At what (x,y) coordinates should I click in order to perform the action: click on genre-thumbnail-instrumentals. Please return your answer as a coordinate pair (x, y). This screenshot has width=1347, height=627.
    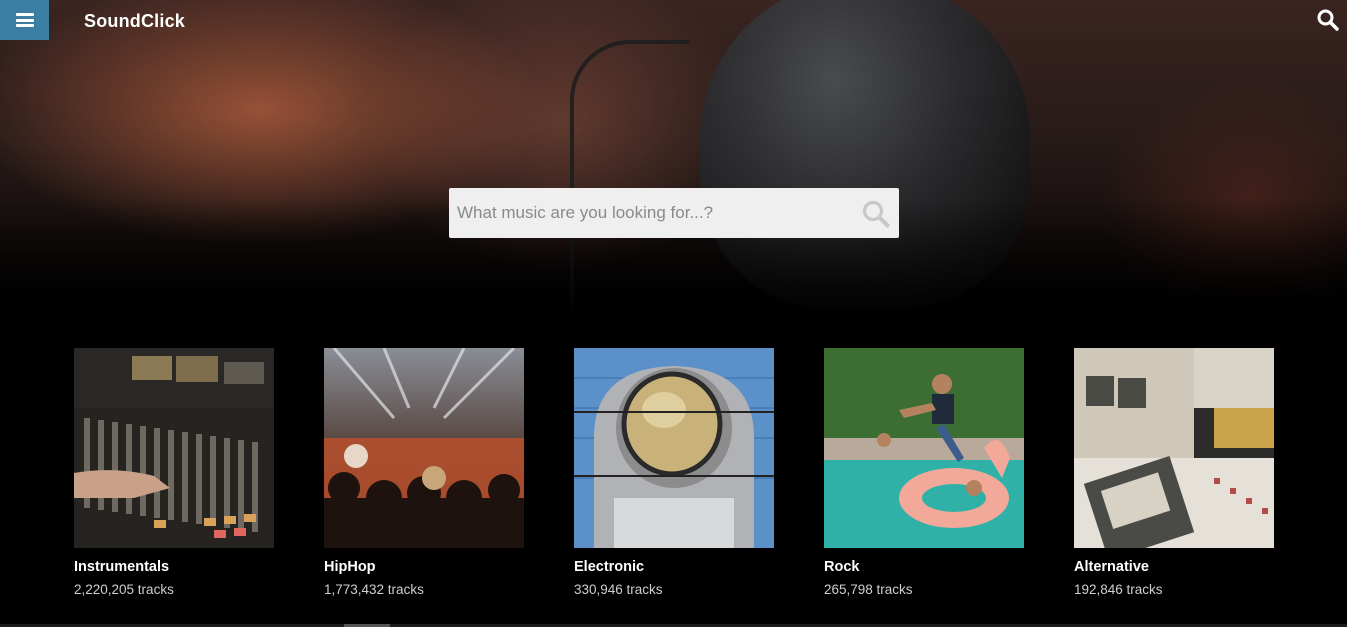
    Looking at the image, I should click on (174, 448).